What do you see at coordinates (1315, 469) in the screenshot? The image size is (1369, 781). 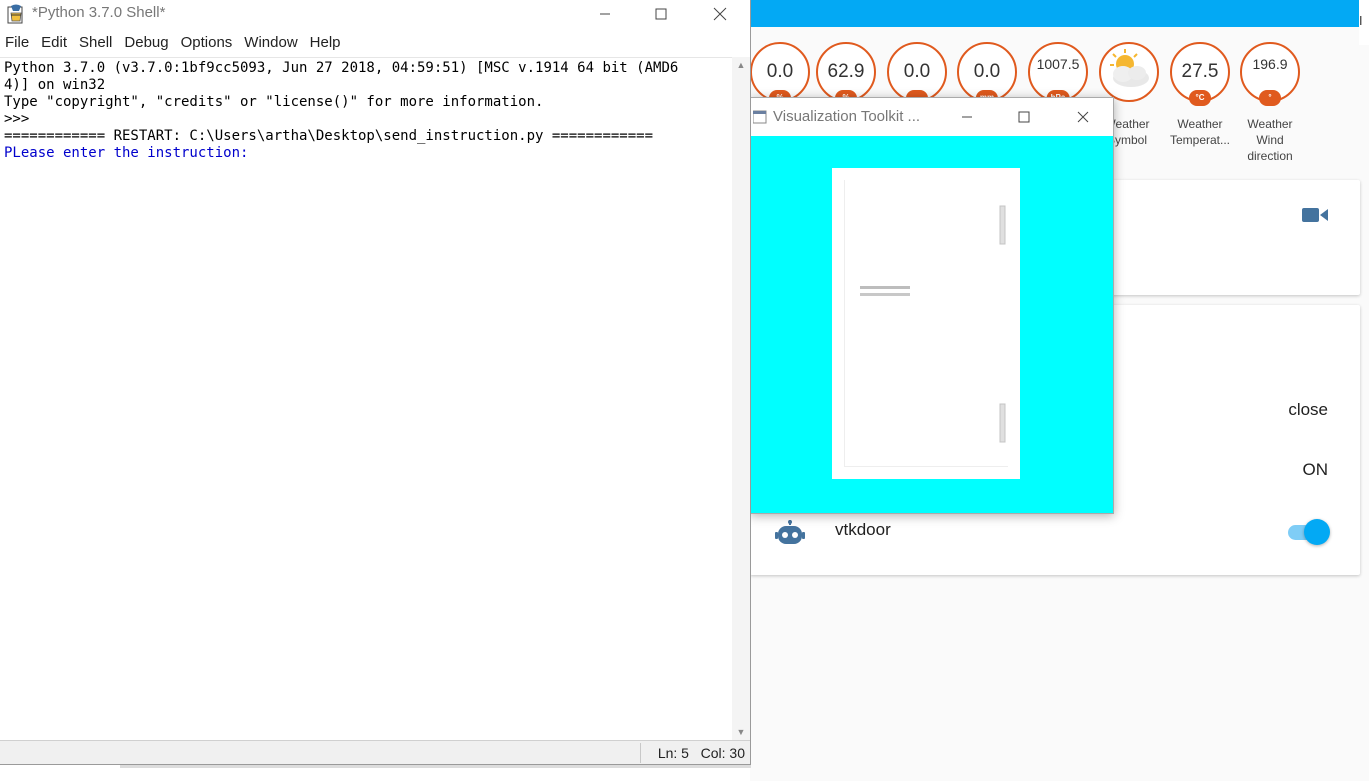 I see `switch-state-value: ON` at bounding box center [1315, 469].